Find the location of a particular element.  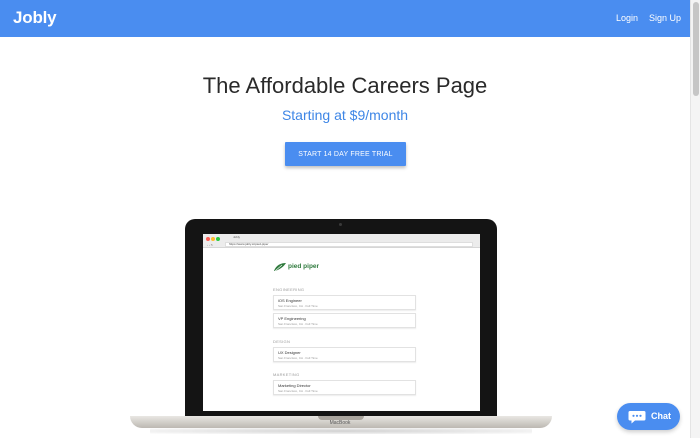

hero-subtitle: Starting at $9/month is located at coordinates (345, 115).